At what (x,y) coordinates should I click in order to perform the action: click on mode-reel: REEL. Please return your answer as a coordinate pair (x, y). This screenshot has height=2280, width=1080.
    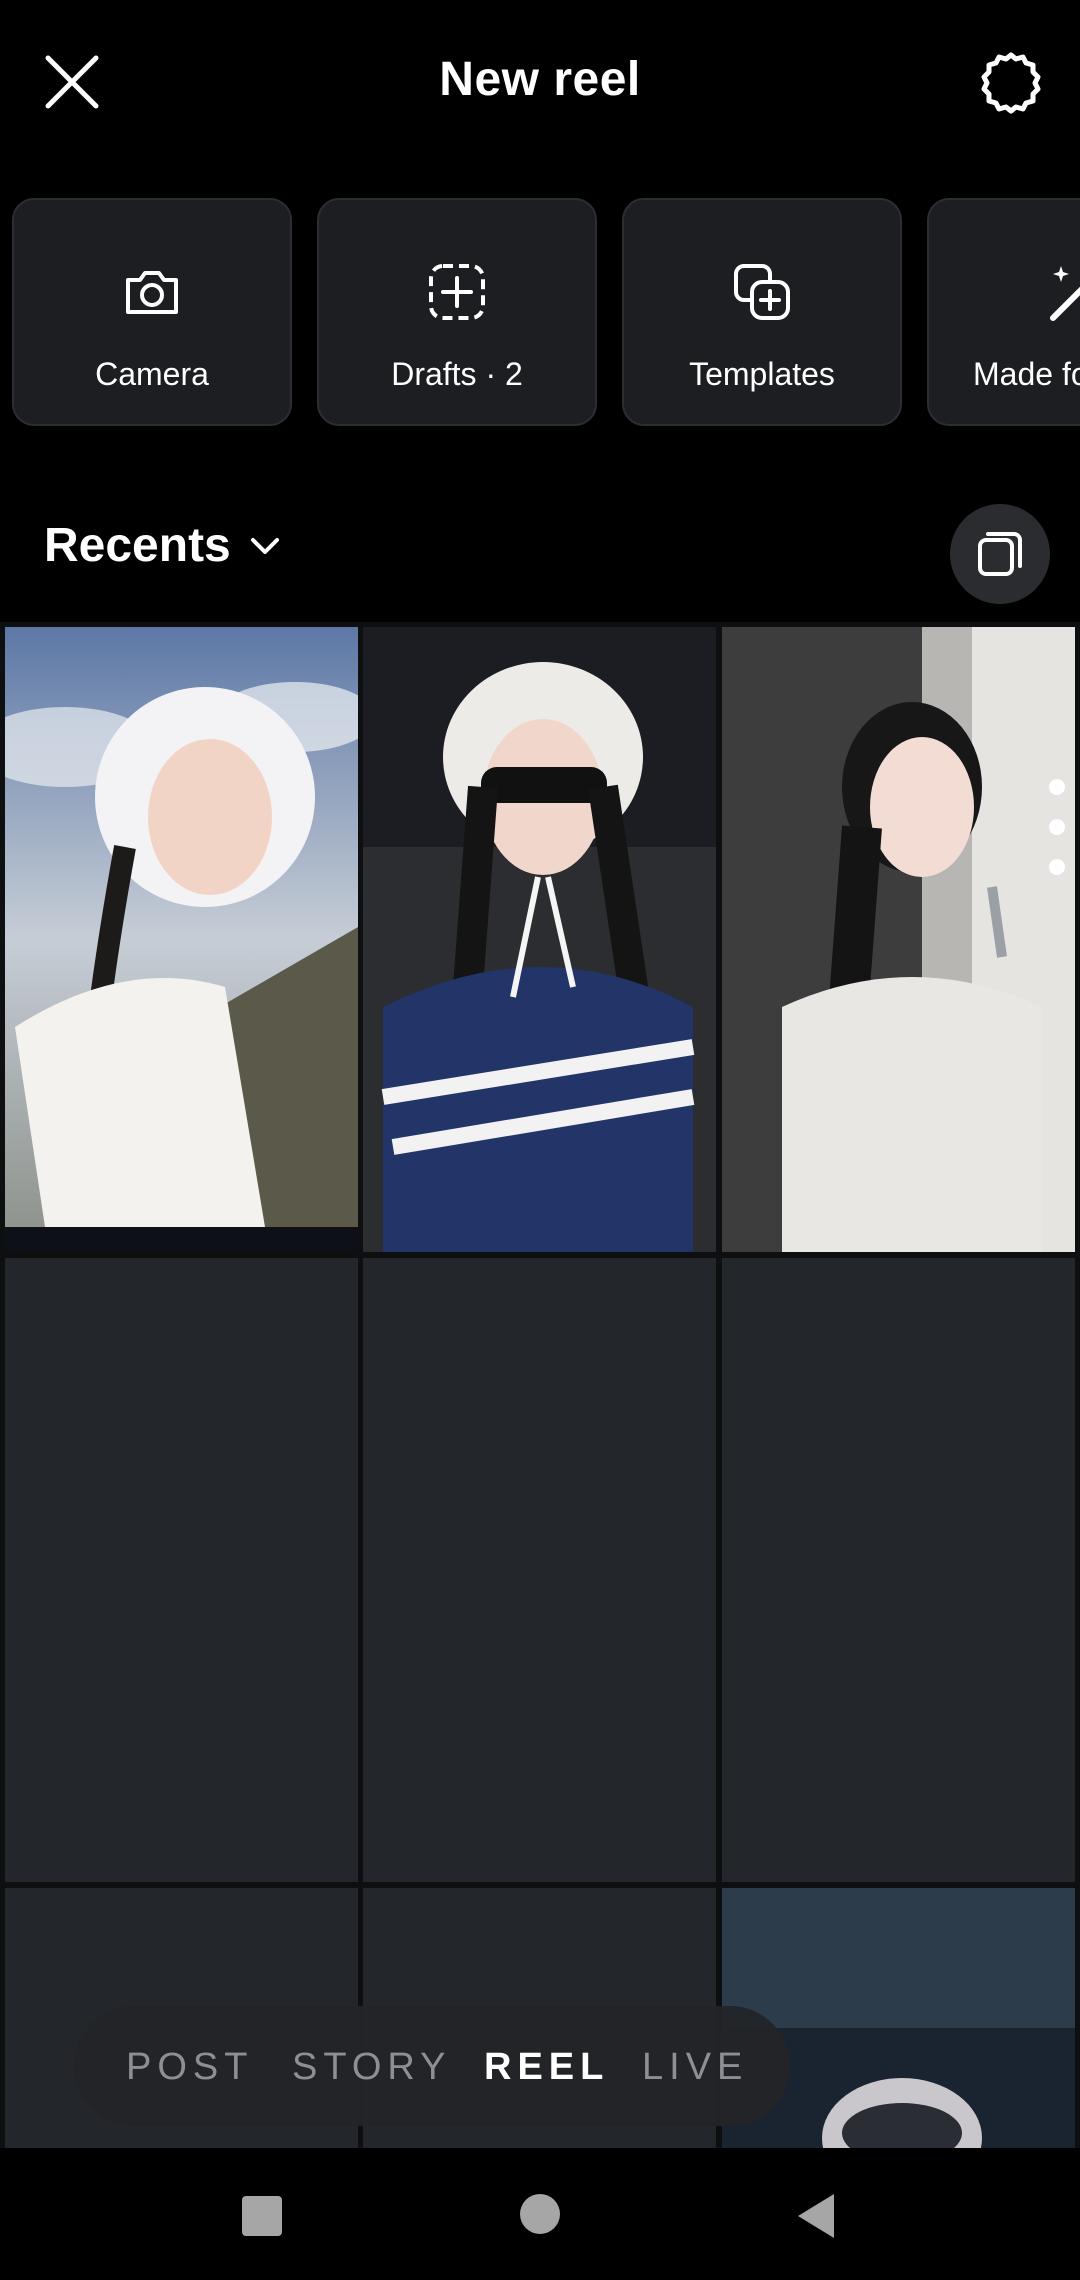
    Looking at the image, I should click on (546, 2067).